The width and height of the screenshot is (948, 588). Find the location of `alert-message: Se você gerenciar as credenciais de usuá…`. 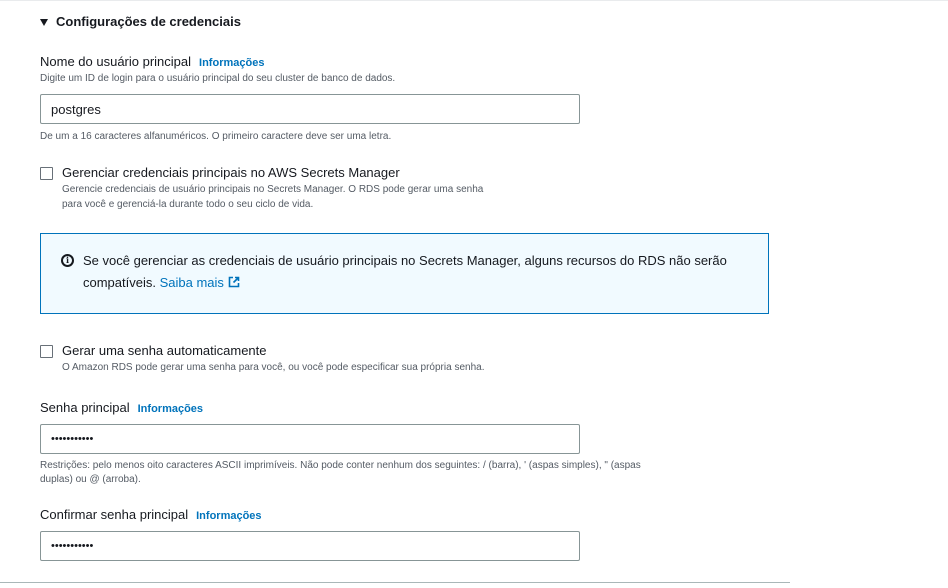

alert-message: Se você gerenciar as credenciais de usuá… is located at coordinates (417, 272).